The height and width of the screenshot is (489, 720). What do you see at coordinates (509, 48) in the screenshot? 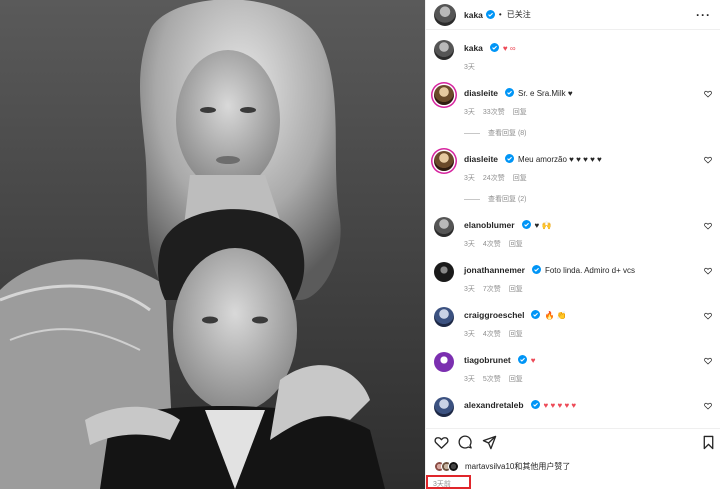
I see `caption-text: ♥ ∞` at bounding box center [509, 48].